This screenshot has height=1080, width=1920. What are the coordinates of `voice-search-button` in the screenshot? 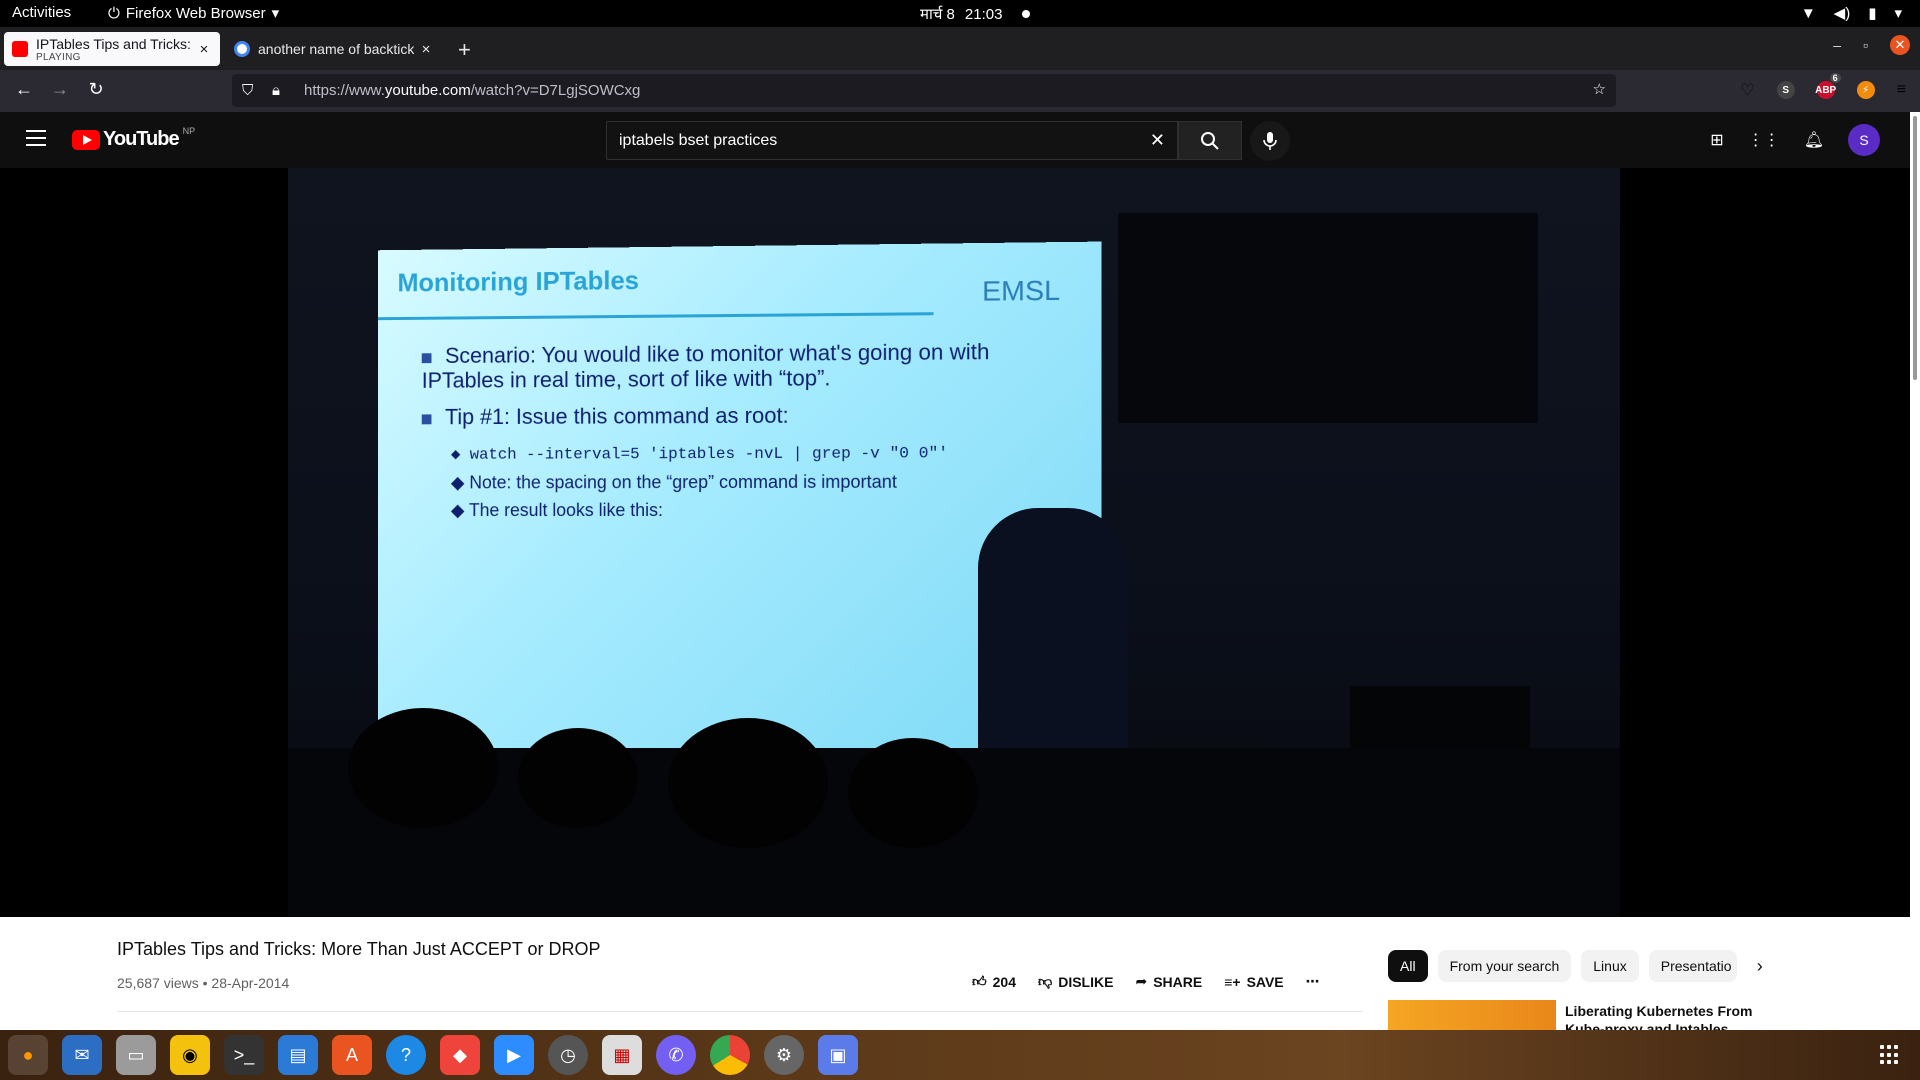 It's located at (1270, 141).